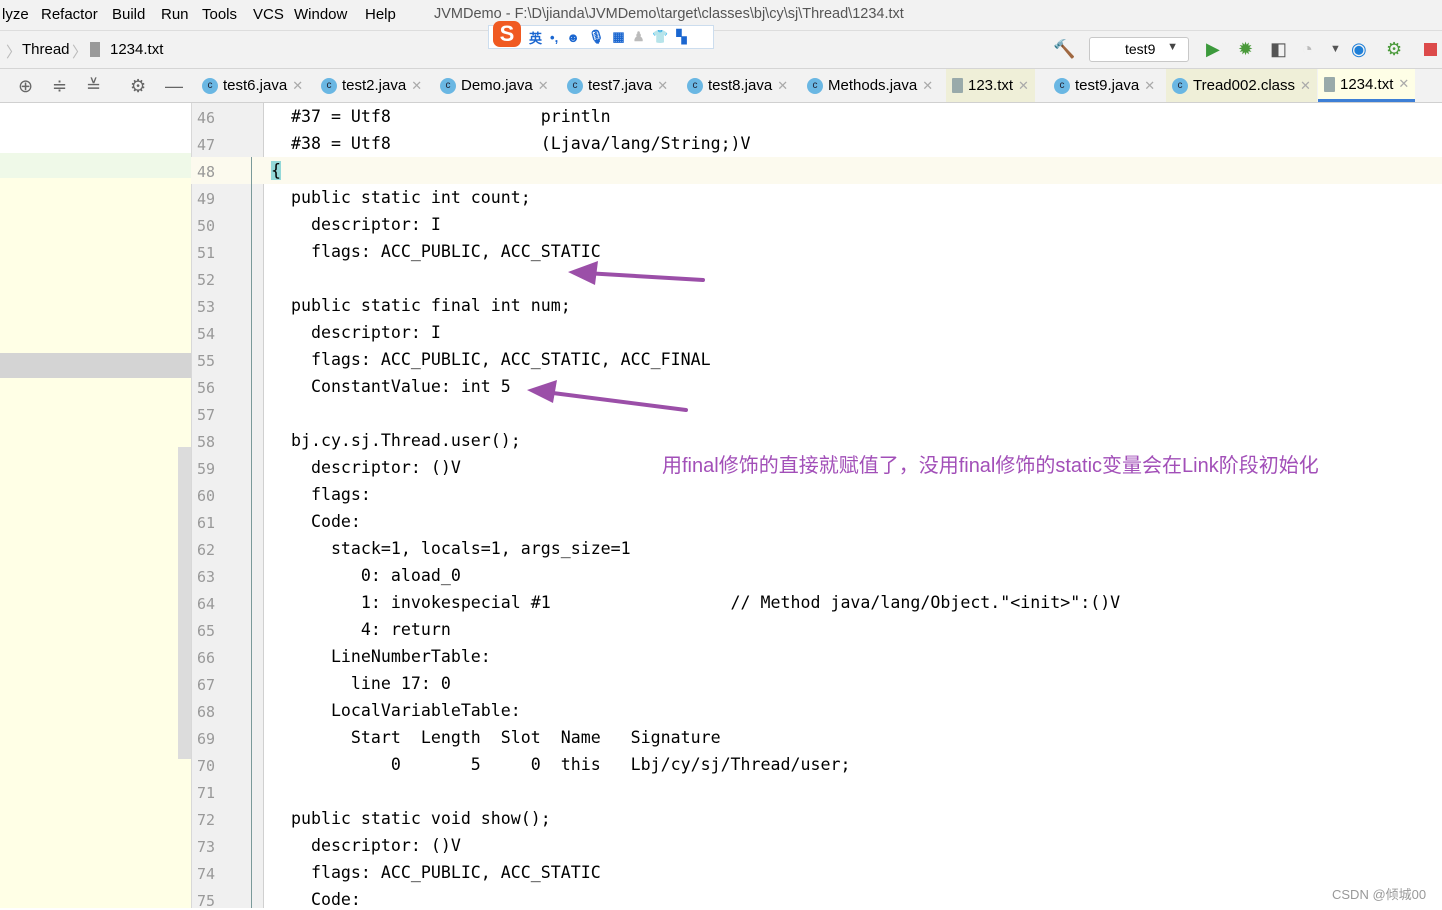 The height and width of the screenshot is (910, 1442). I want to click on watermark: CSDN @倾城00, so click(1379, 894).